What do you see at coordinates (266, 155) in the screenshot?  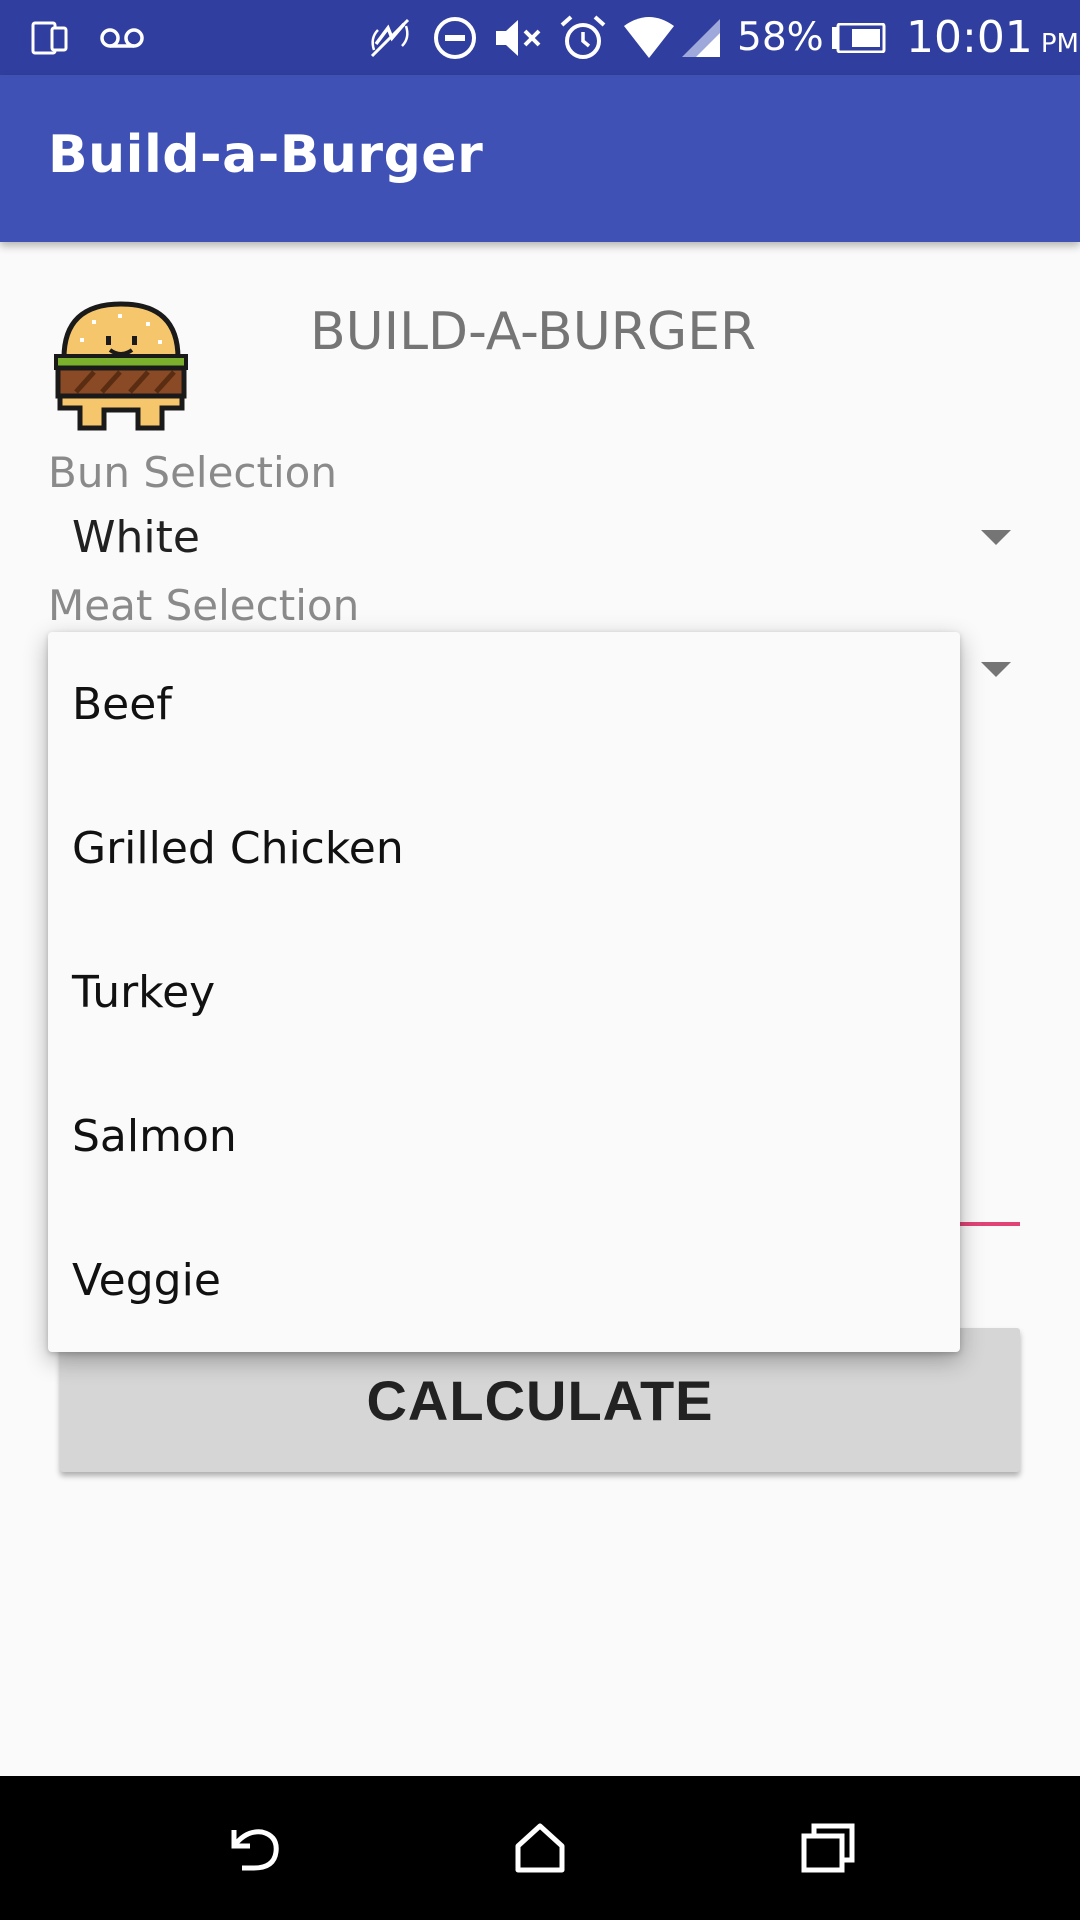 I see `app-title: Build-a-Burger` at bounding box center [266, 155].